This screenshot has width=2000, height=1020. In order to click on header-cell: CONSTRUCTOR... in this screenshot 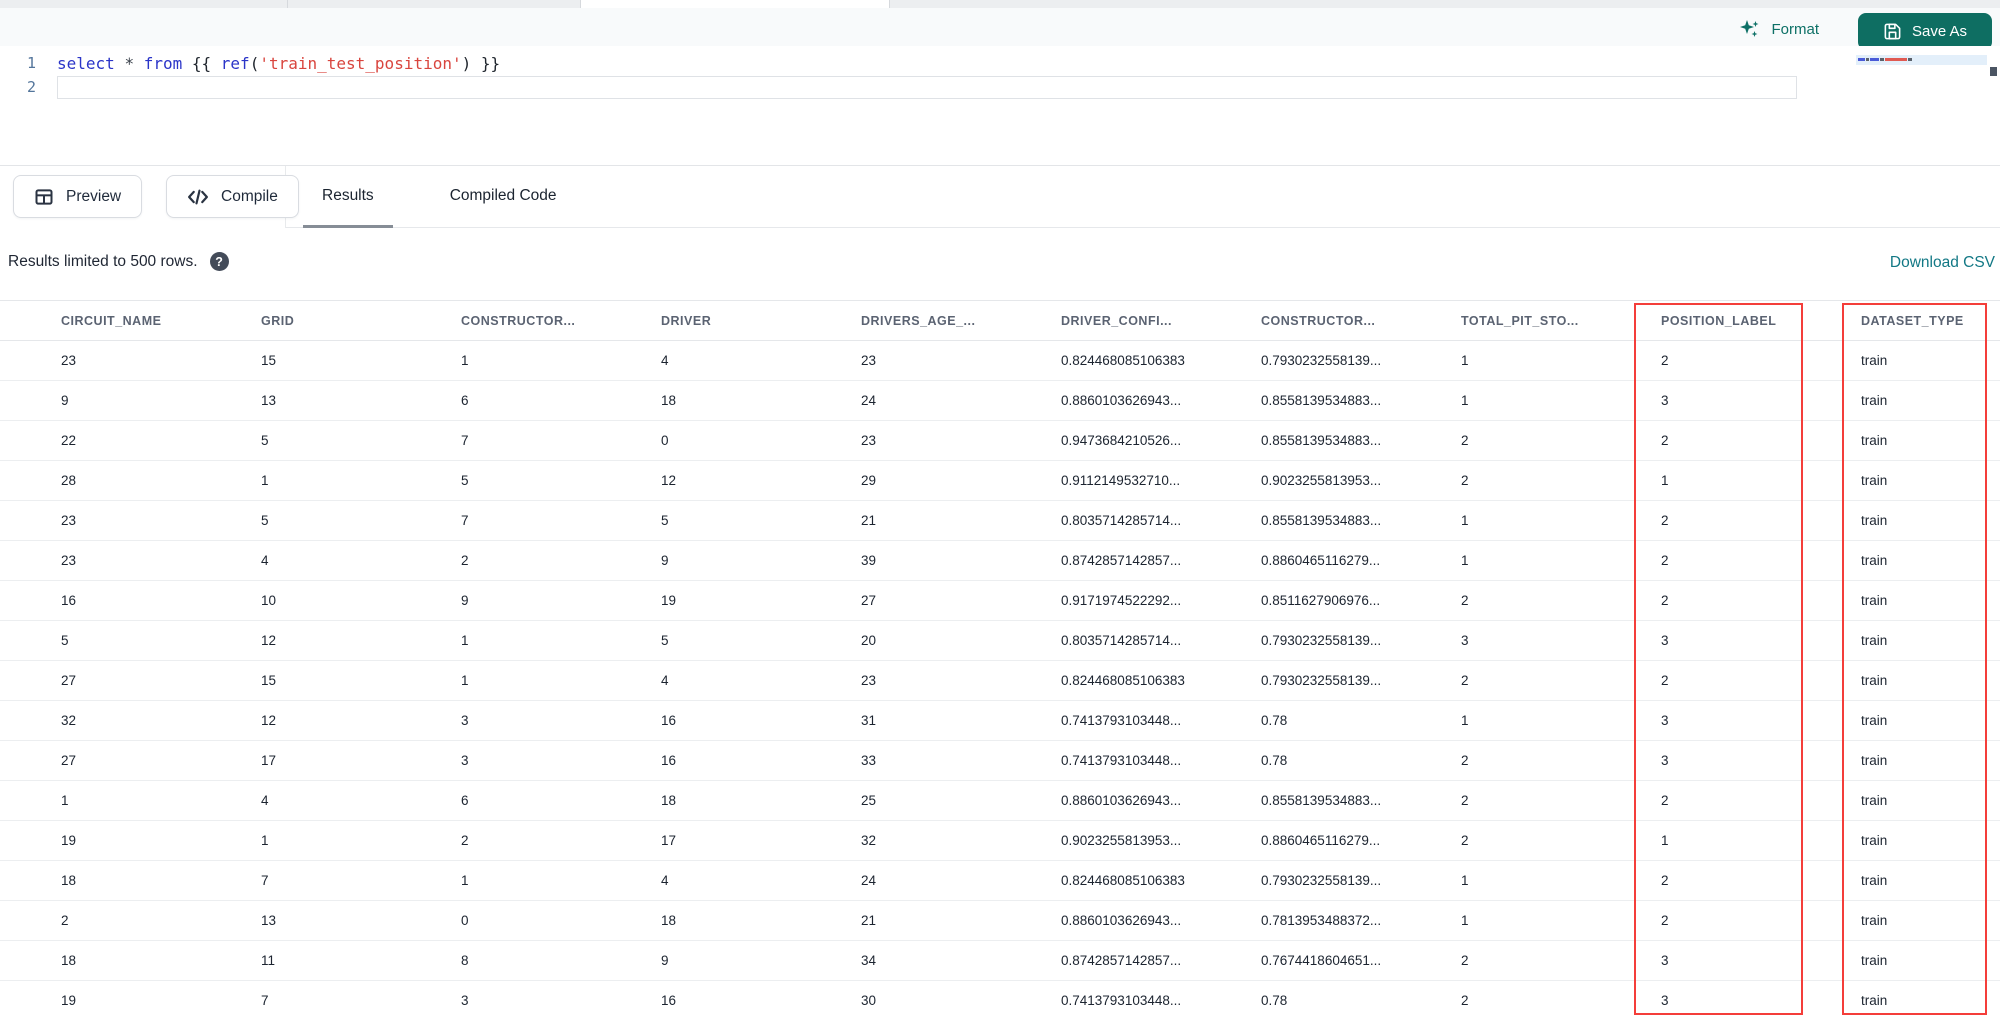, I will do `click(1318, 320)`.